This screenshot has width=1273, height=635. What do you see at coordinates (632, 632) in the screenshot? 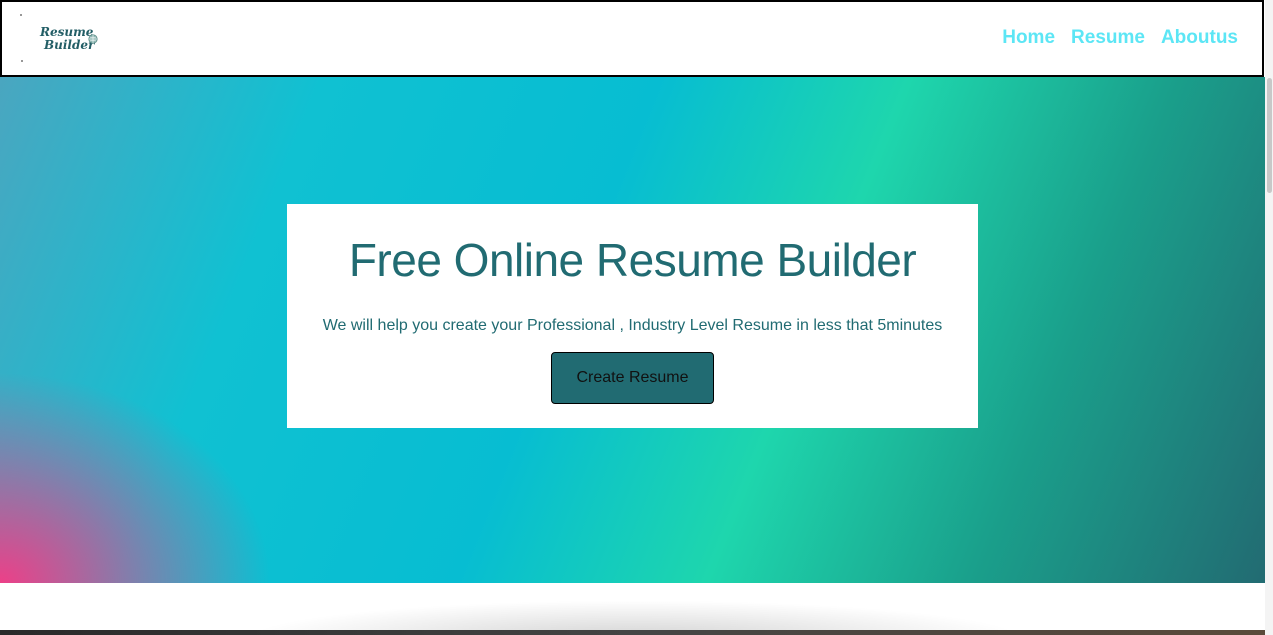
I see `next-section-edge` at bounding box center [632, 632].